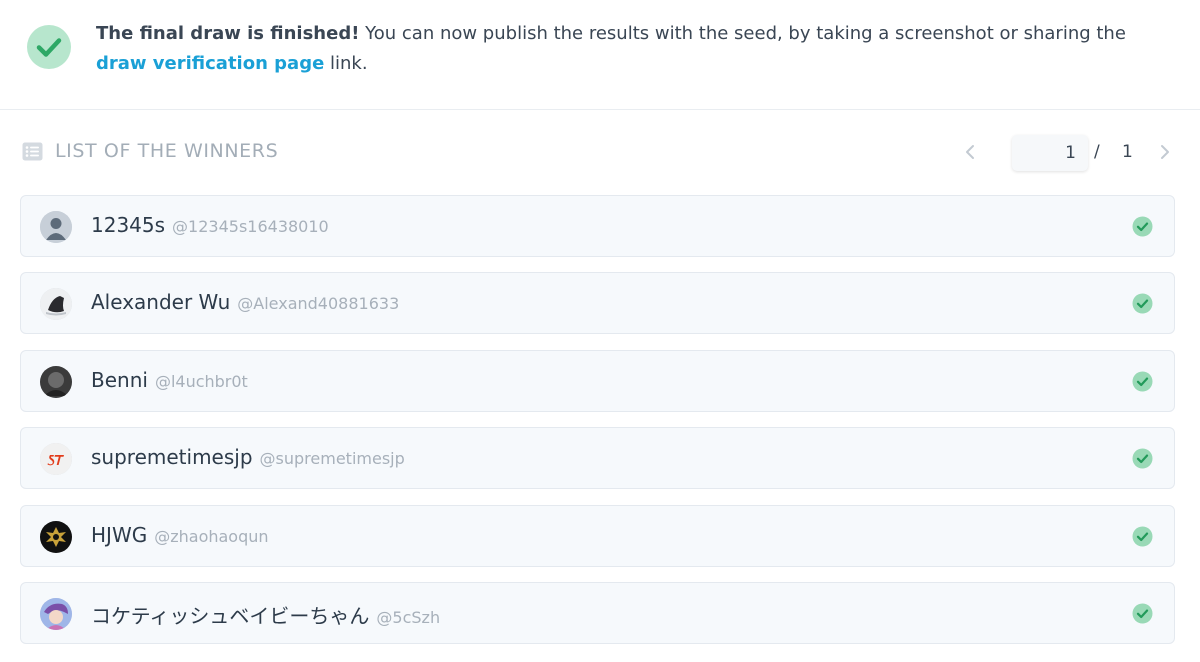 This screenshot has width=1200, height=662. Describe the element at coordinates (230, 615) in the screenshot. I see `winner-name: コケティッシュベイビーちゃん` at that location.